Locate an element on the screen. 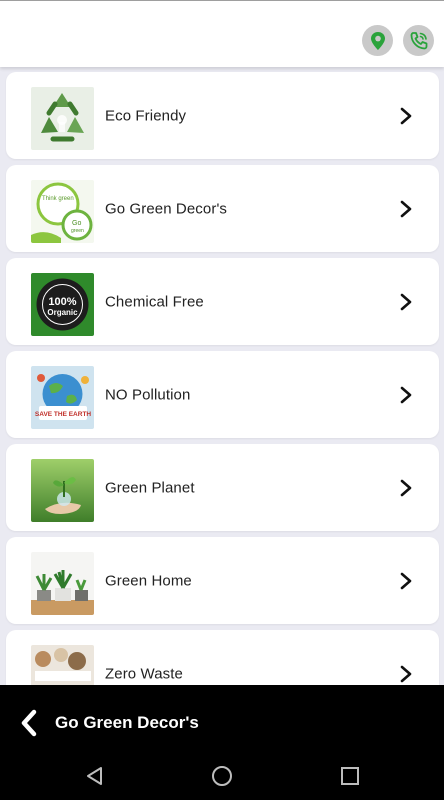  svg-text: 100% is located at coordinates (62, 302).